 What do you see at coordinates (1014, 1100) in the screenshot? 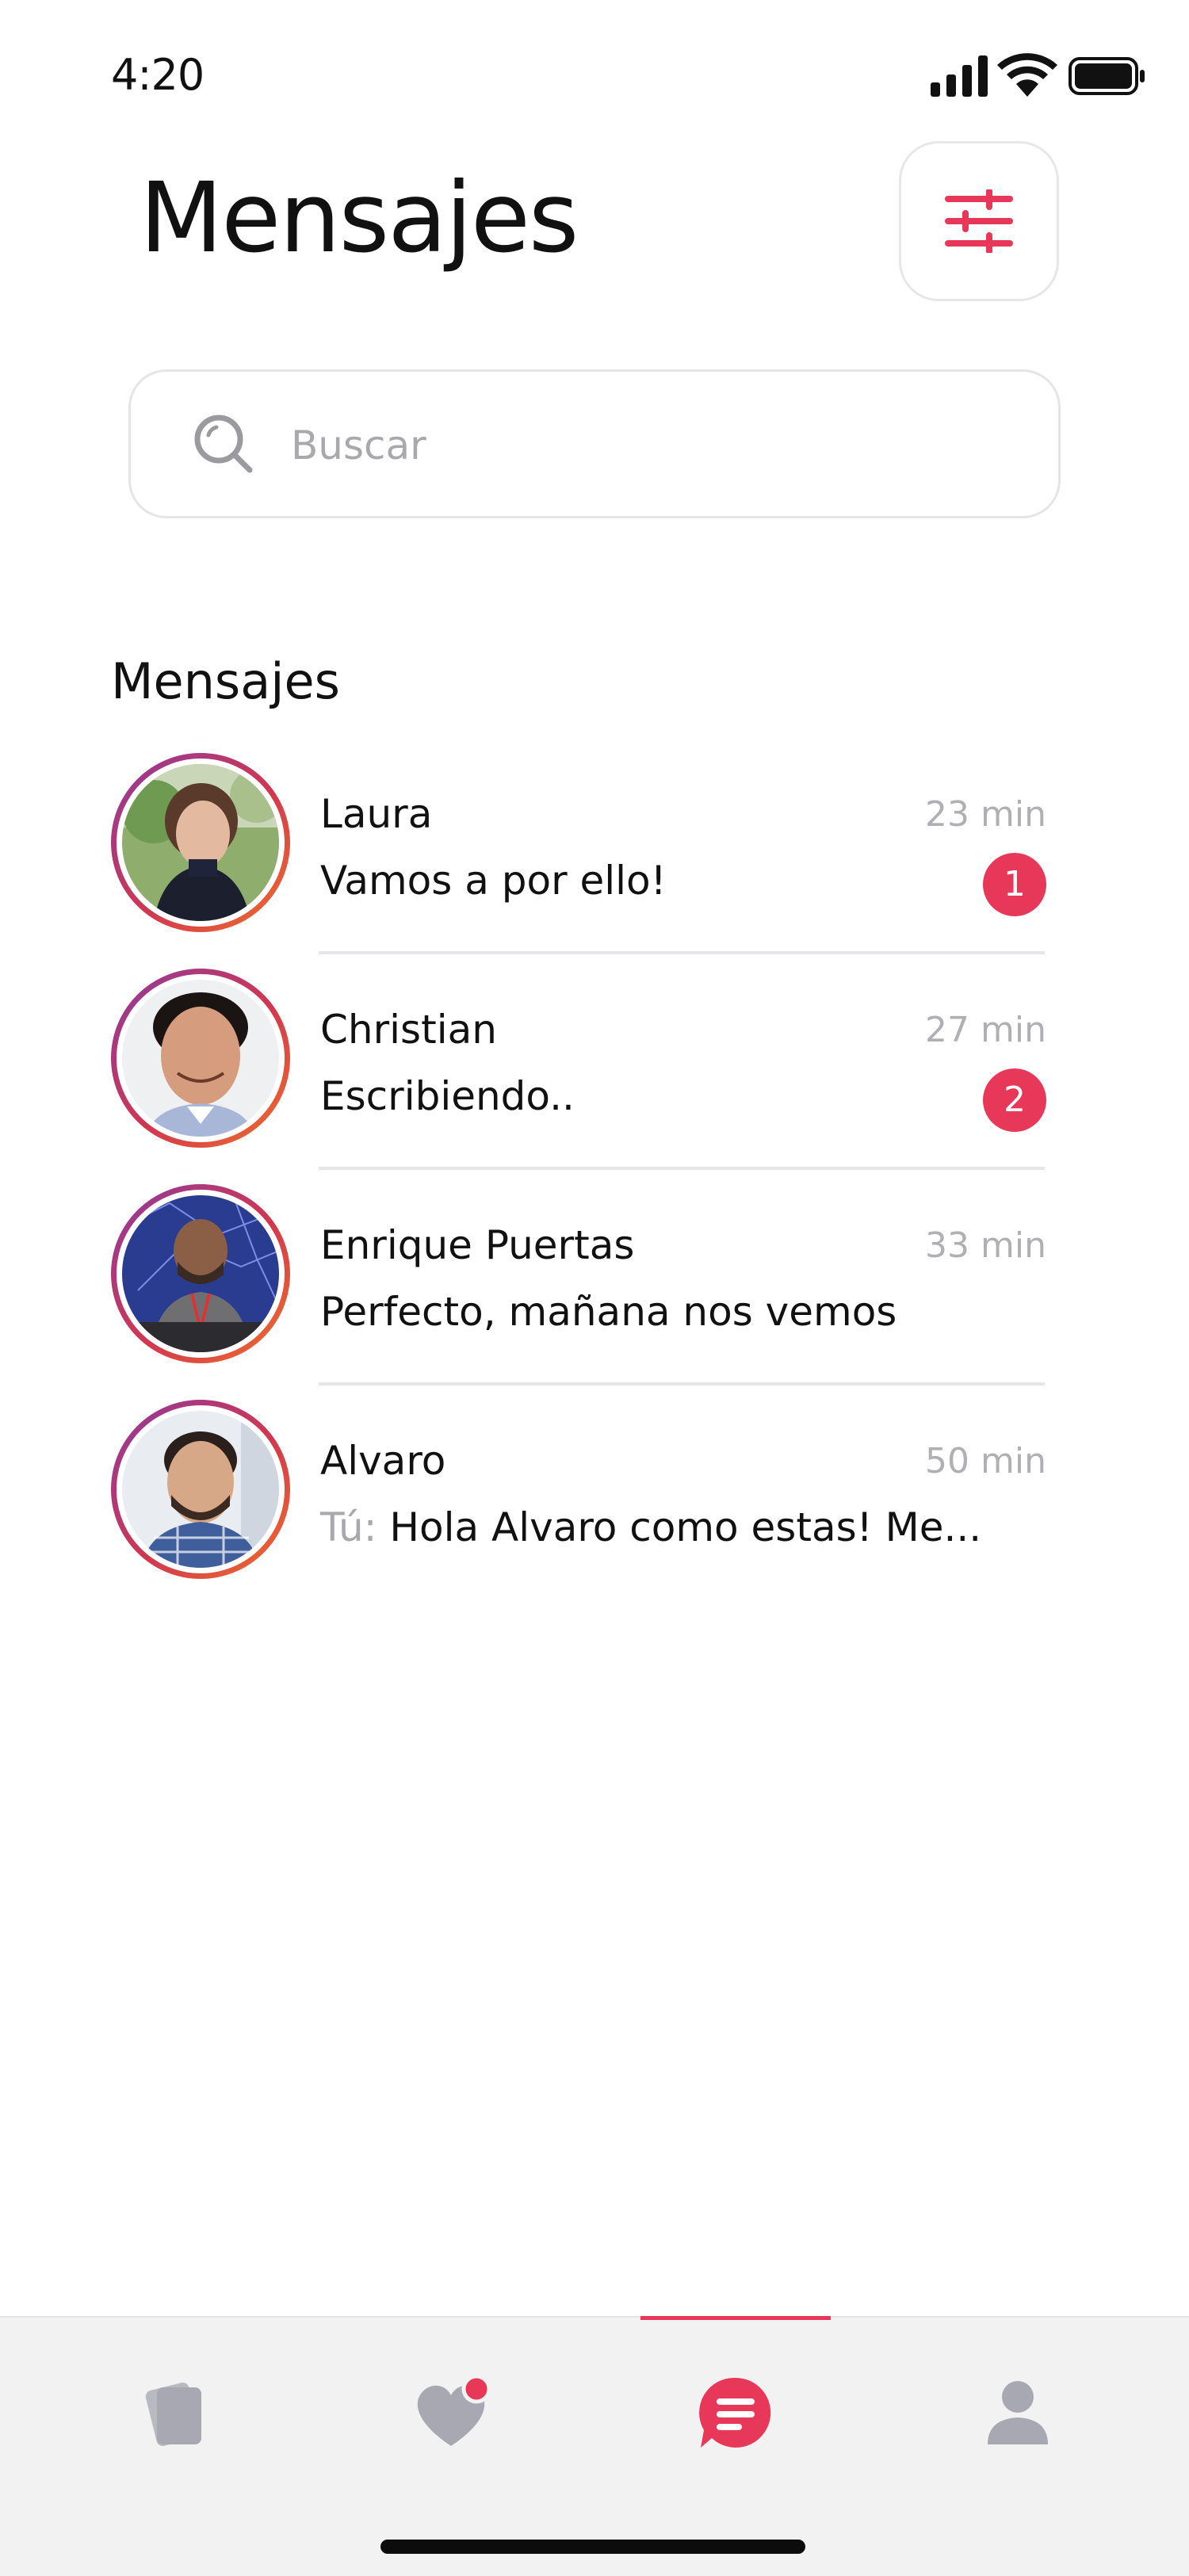
I see `unread-badge: 2` at bounding box center [1014, 1100].